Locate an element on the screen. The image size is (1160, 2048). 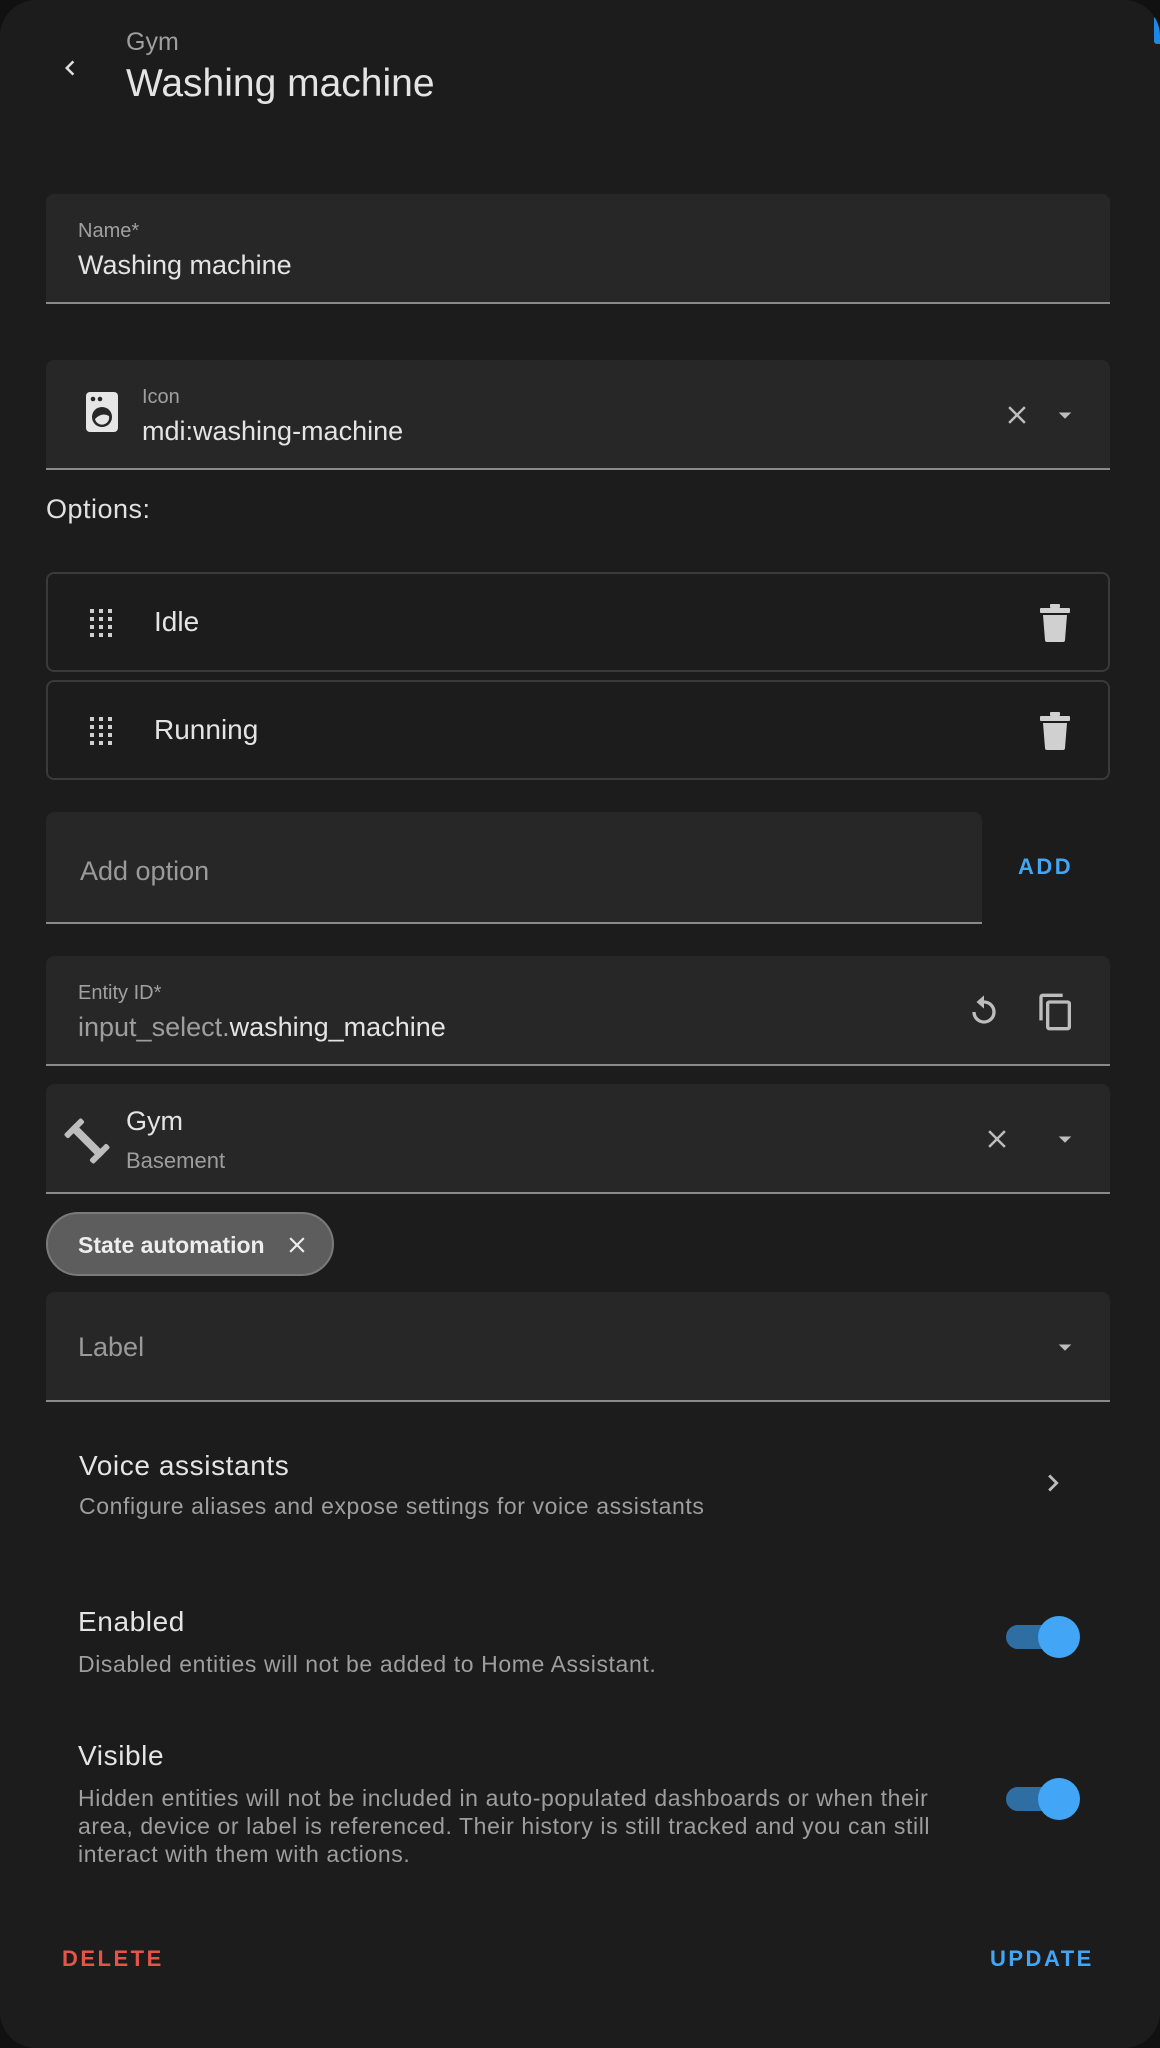
label-picker: Label is located at coordinates (578, 1347).